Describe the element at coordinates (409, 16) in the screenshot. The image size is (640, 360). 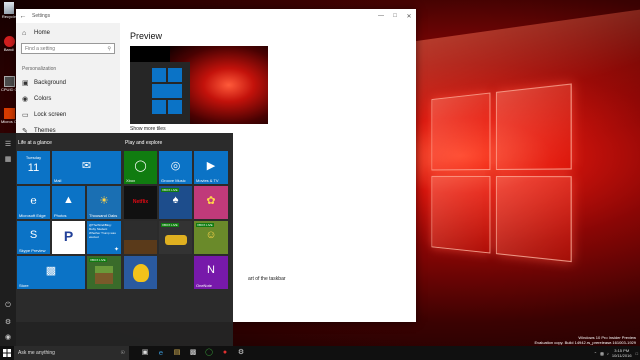
I see `close-icon: ✕` at that location.